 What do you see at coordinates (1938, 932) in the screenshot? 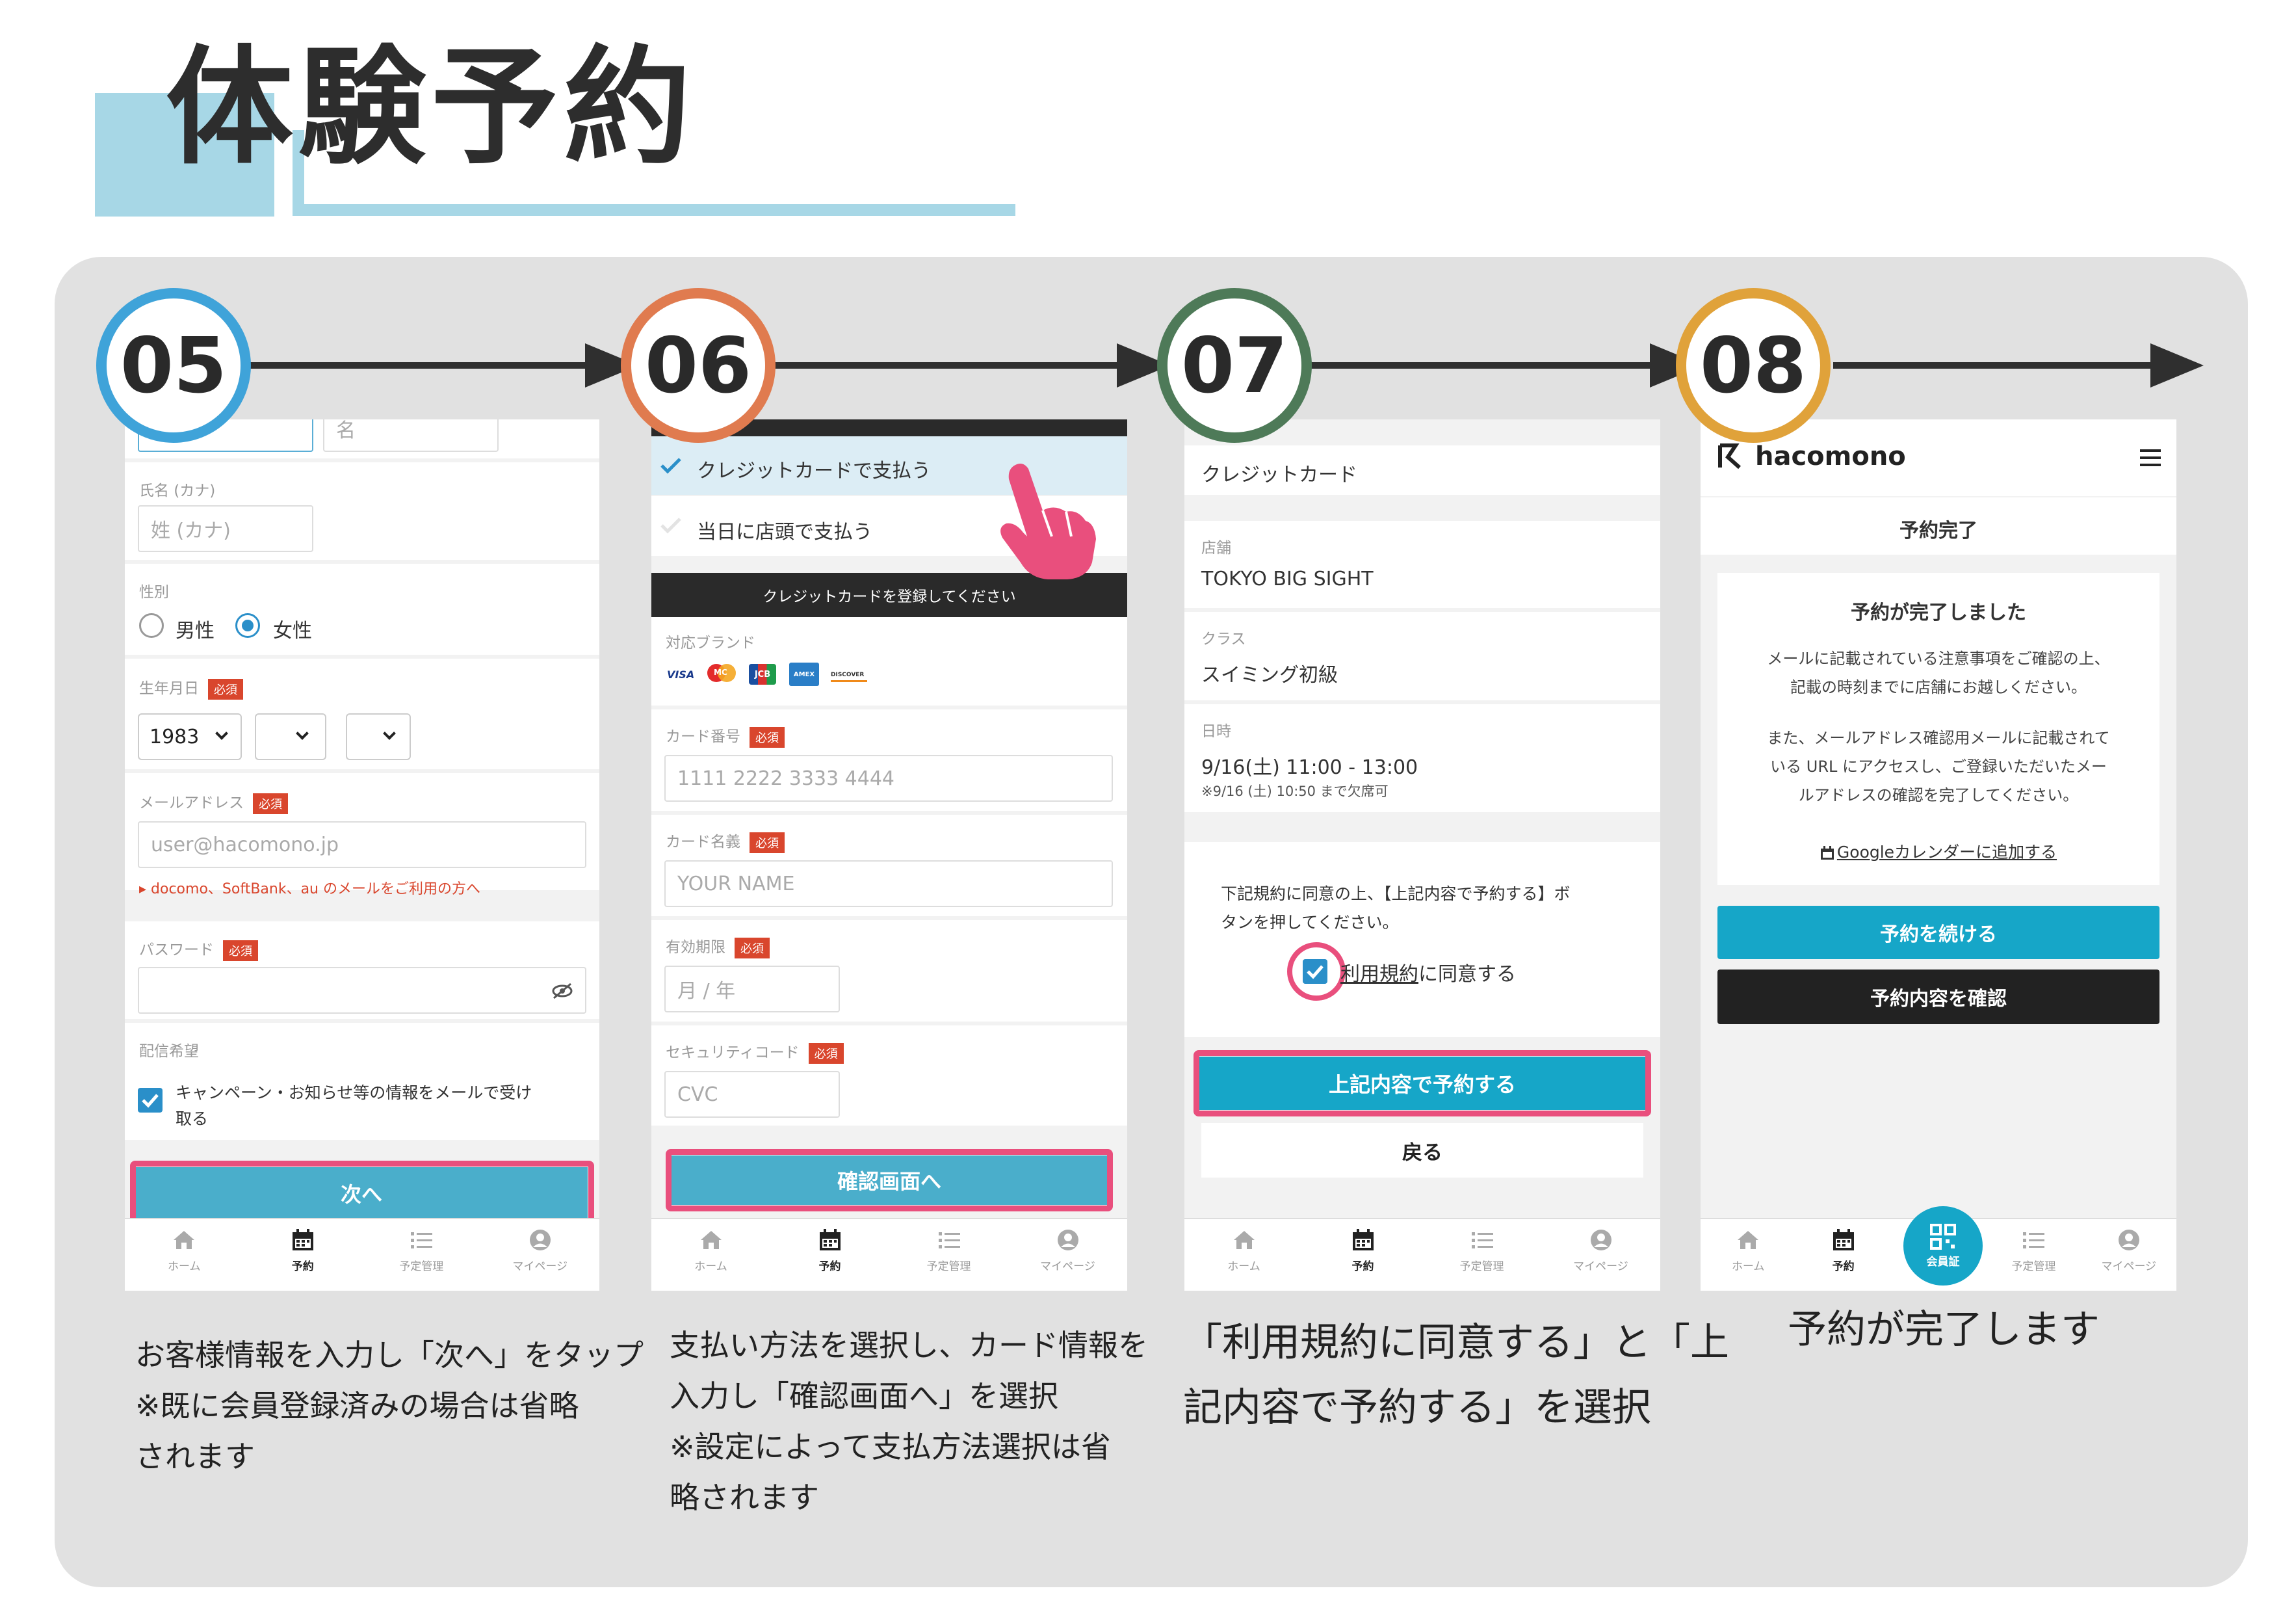
I see `continue-reservation-button: 予約を続ける` at bounding box center [1938, 932].